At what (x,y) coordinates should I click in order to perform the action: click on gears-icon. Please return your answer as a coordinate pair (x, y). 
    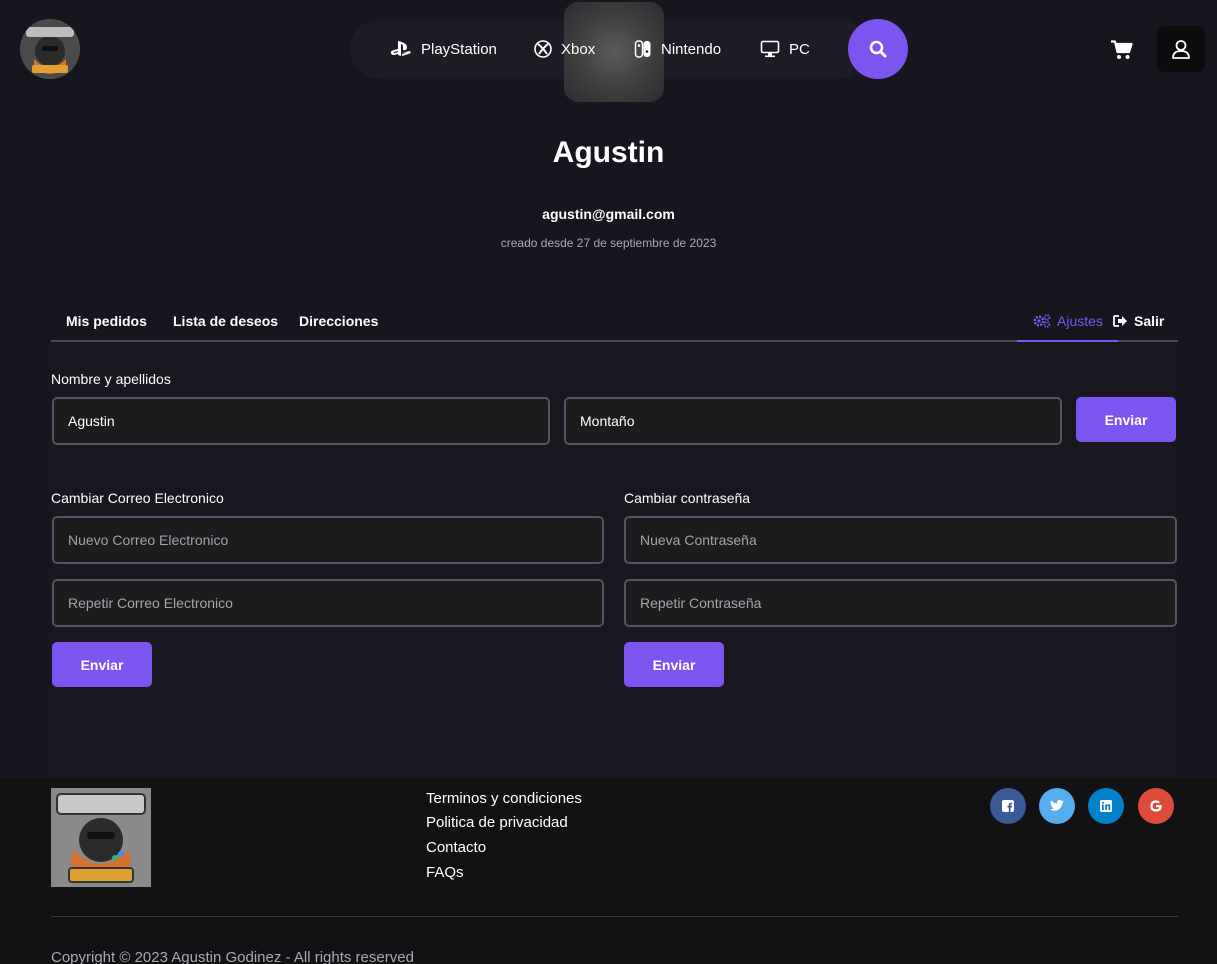
    Looking at the image, I should click on (1042, 321).